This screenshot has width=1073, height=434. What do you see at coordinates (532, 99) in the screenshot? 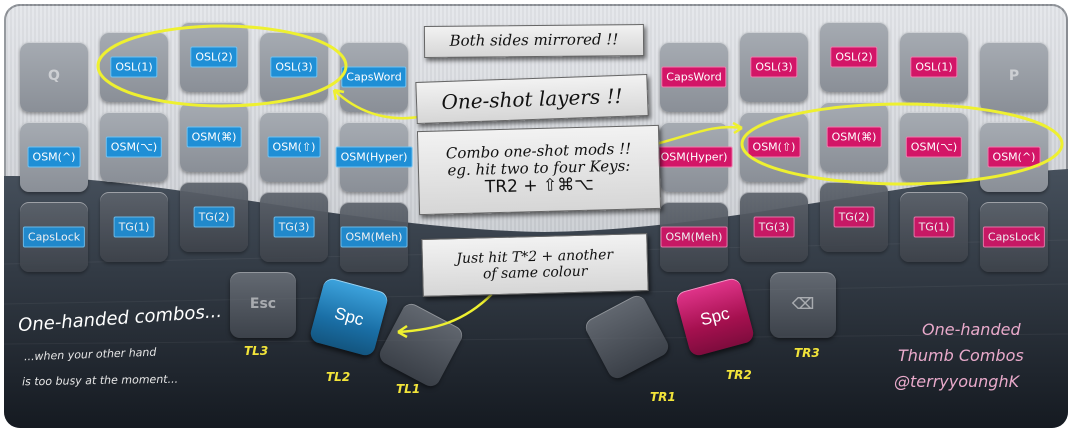
I see `note-oneshot-layers: One-shot layers !!` at bounding box center [532, 99].